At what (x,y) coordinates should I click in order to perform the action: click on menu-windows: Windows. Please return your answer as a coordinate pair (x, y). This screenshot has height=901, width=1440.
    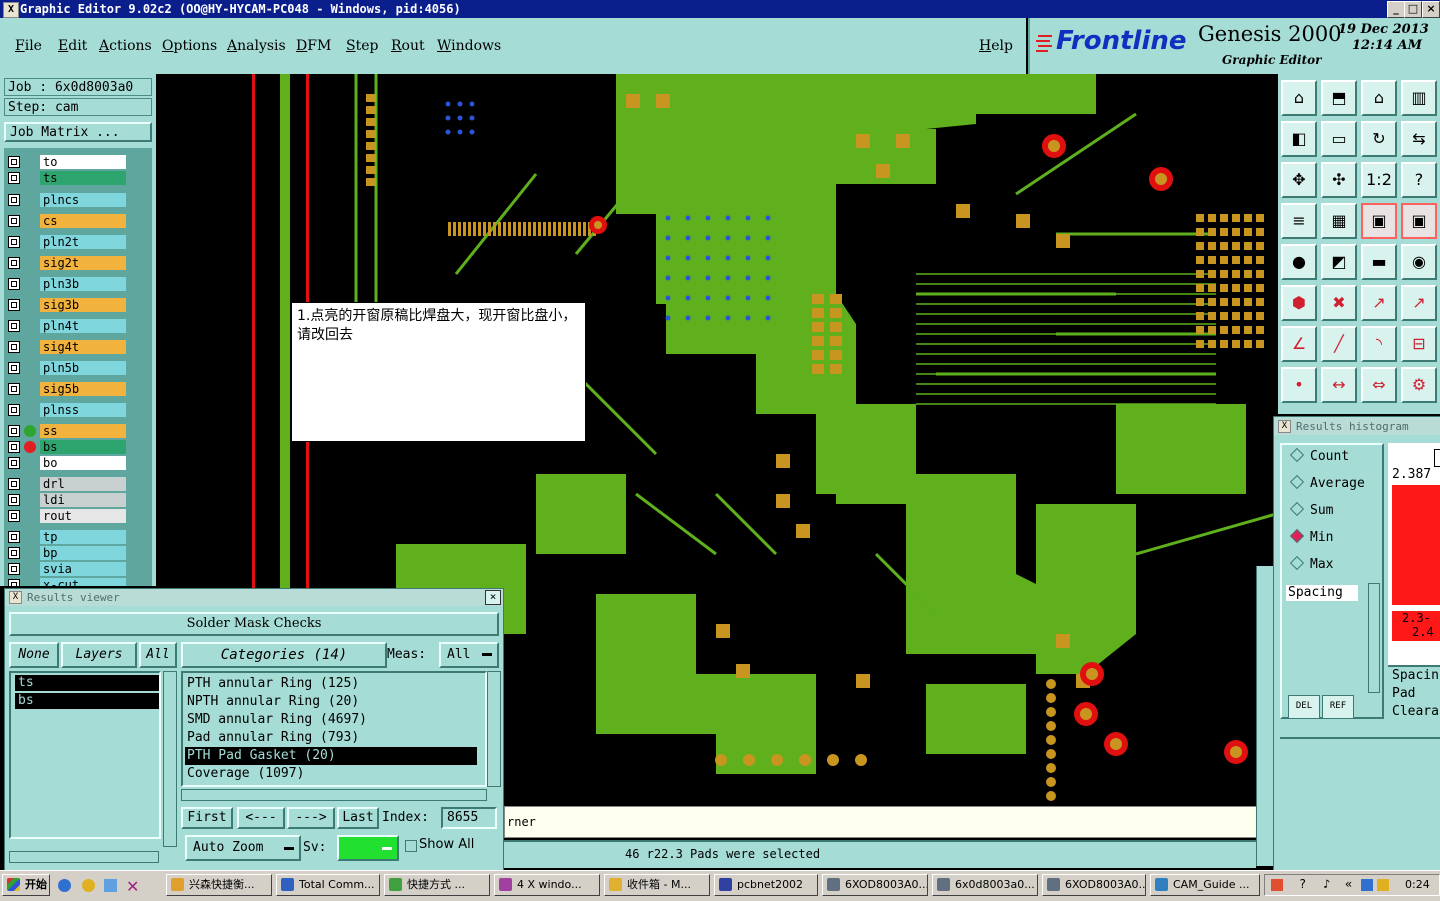
    Looking at the image, I should click on (469, 46).